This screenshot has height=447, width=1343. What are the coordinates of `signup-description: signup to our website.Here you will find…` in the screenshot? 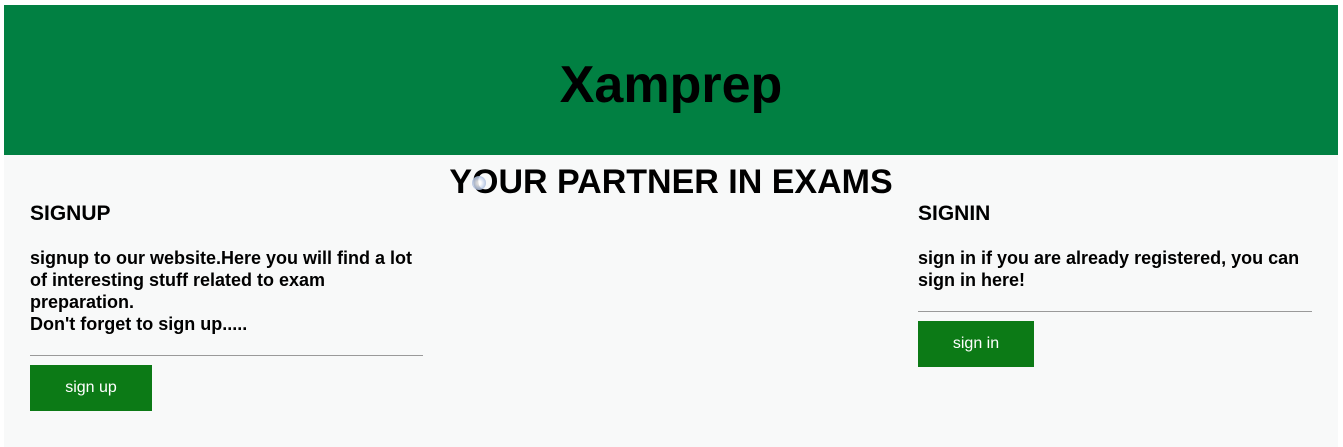 It's located at (226, 291).